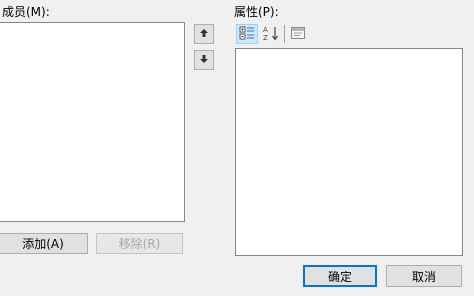  Describe the element at coordinates (26, 12) in the screenshot. I see `members-label: 成员(M):` at that location.